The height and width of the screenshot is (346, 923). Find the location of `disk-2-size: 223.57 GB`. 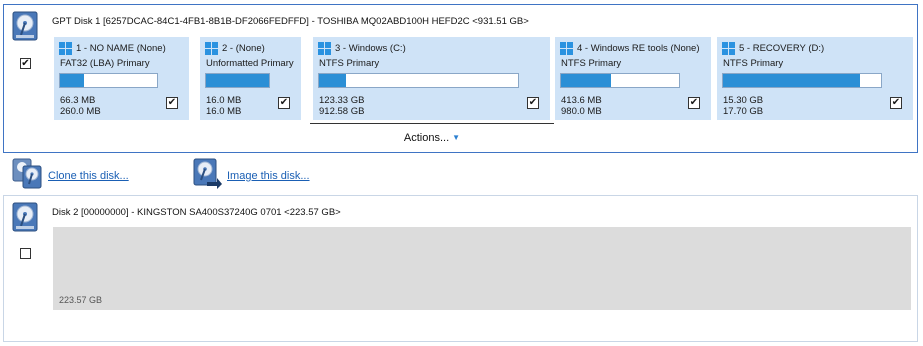

disk-2-size: 223.57 GB is located at coordinates (81, 300).